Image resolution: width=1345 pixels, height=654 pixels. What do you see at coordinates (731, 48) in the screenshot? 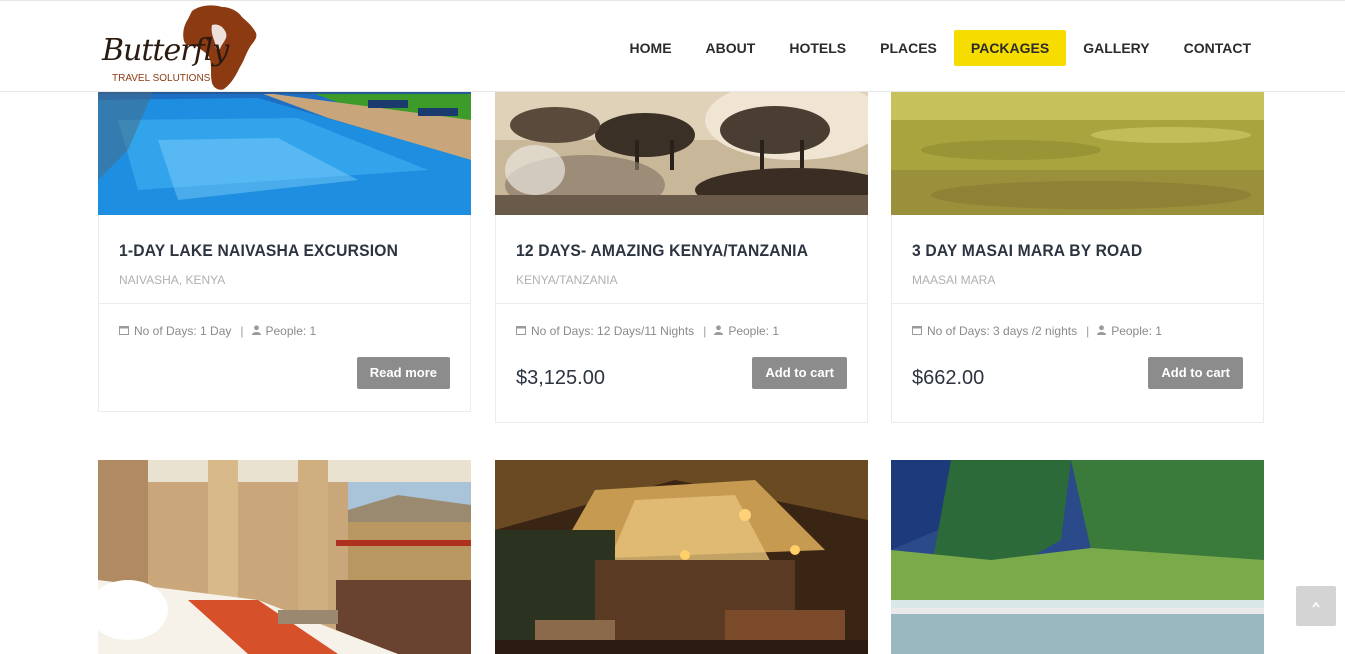
I see `nav-about: ABOUT` at bounding box center [731, 48].